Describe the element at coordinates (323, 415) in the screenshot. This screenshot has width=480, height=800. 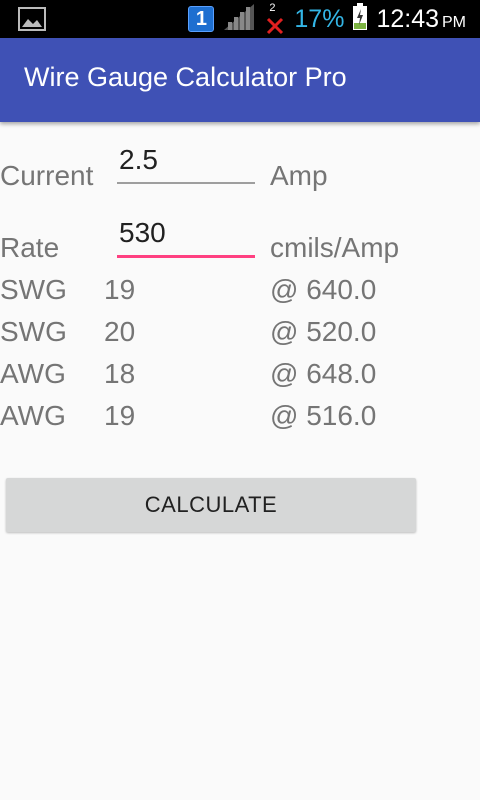
I see `result-rating: @ 516.0` at that location.